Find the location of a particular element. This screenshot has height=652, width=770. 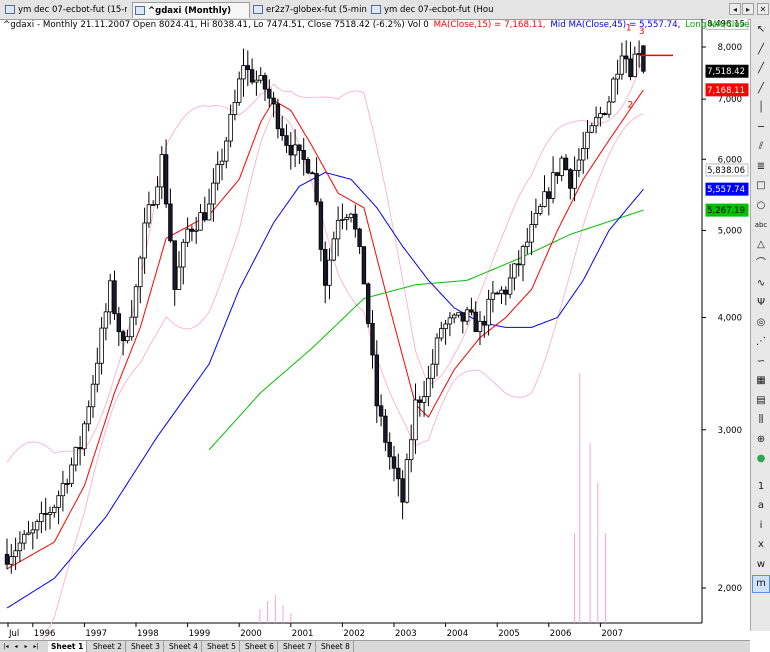

sheet-tab-1: Sheet 1 is located at coordinates (68, 646).